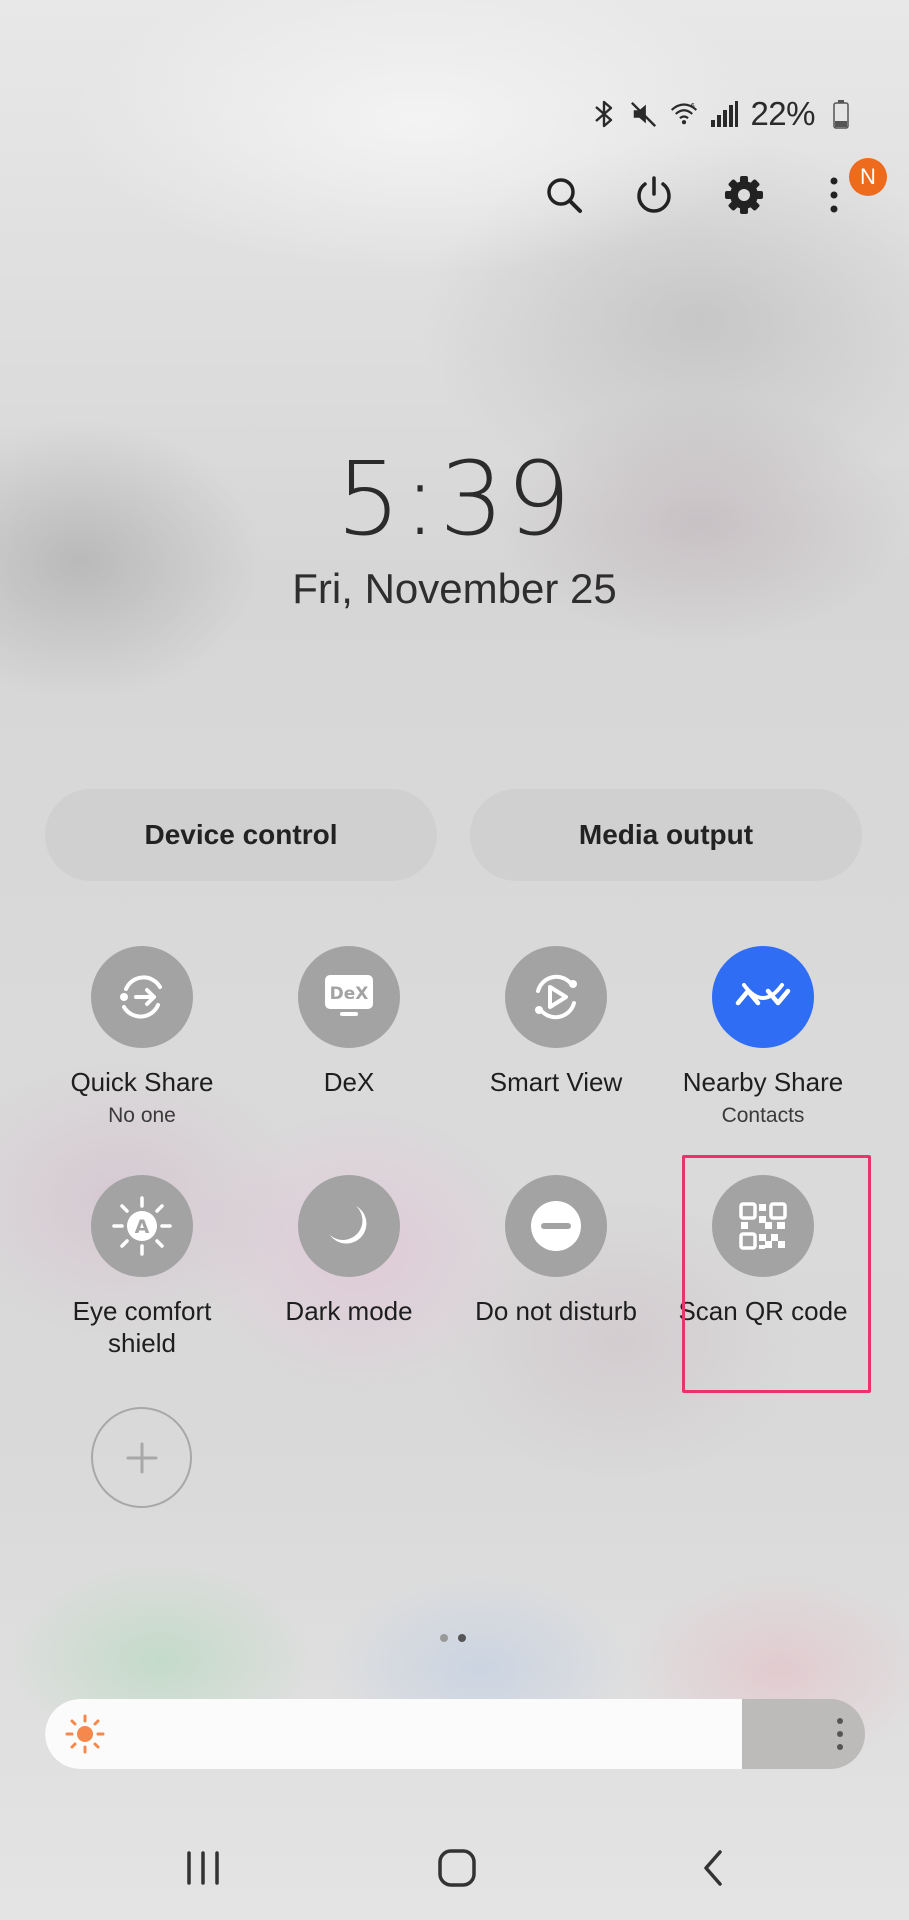  I want to click on do-not-disturb-icon, so click(556, 1226).